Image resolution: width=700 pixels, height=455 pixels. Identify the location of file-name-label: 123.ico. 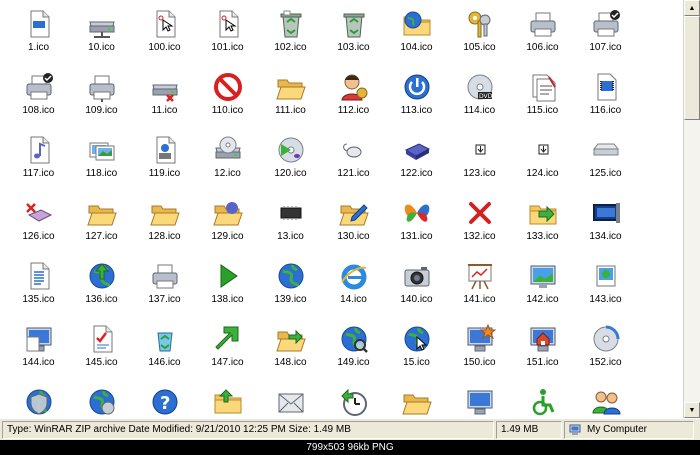
(479, 173).